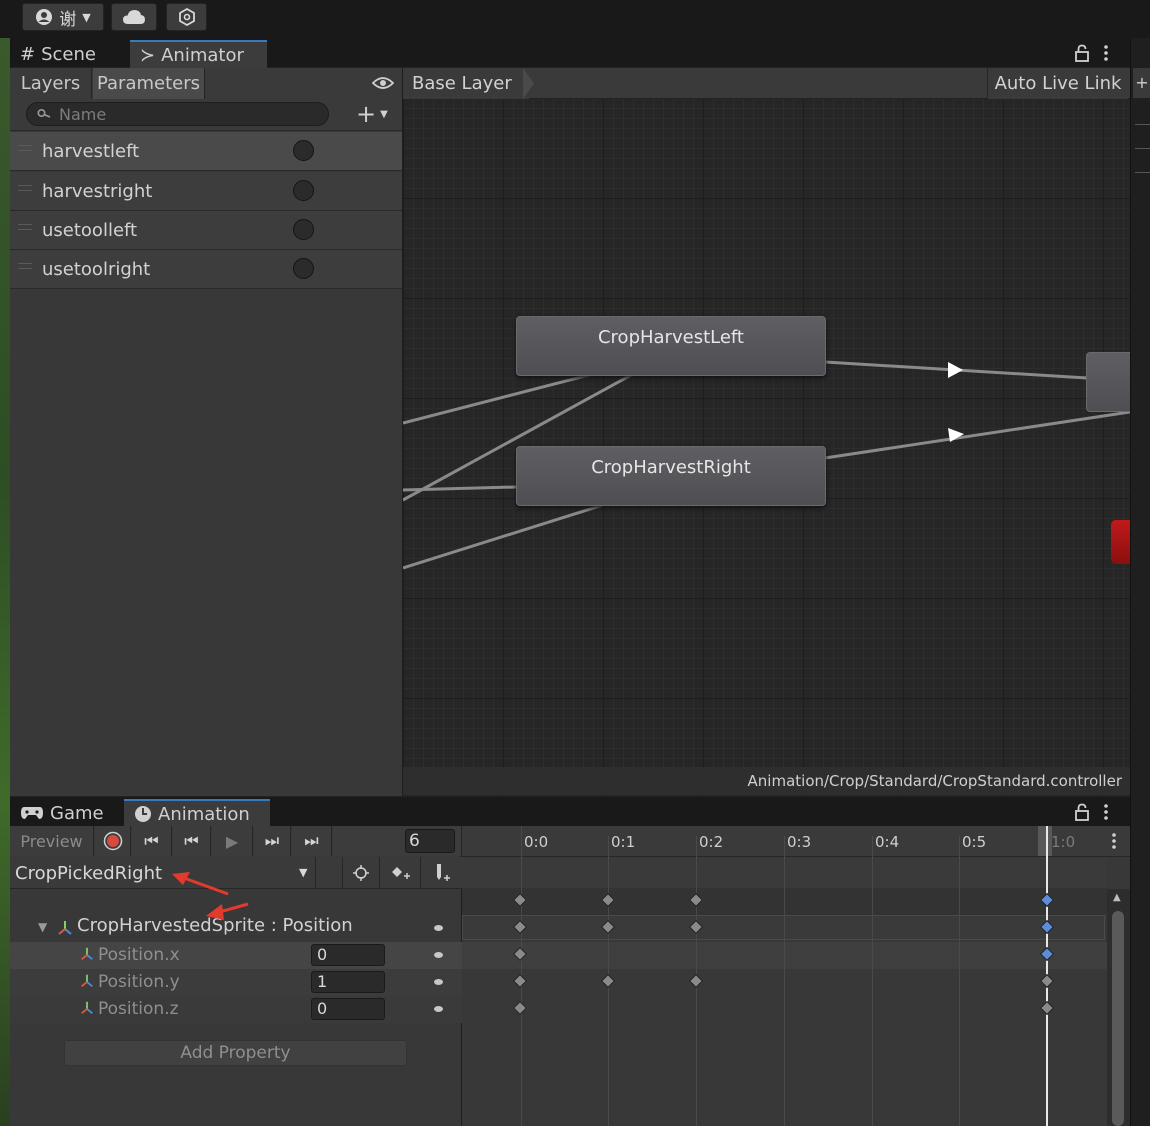 The height and width of the screenshot is (1126, 1150). Describe the element at coordinates (235, 1053) in the screenshot. I see `add-property-button: Add Property` at that location.